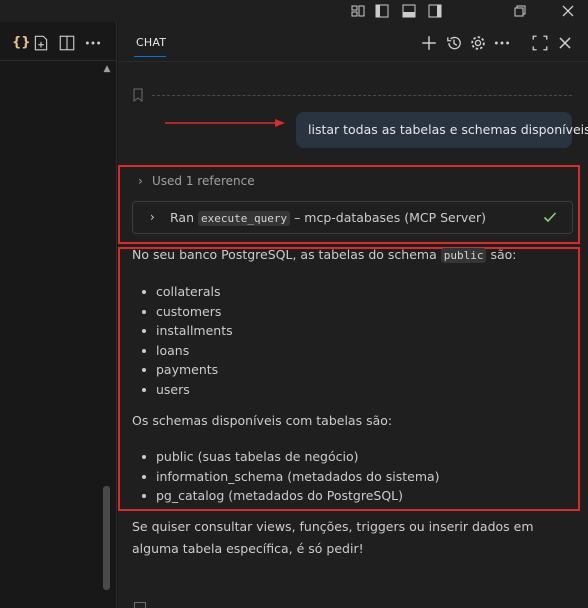 This screenshot has width=588, height=608. What do you see at coordinates (550, 217) in the screenshot?
I see `check-icon` at bounding box center [550, 217].